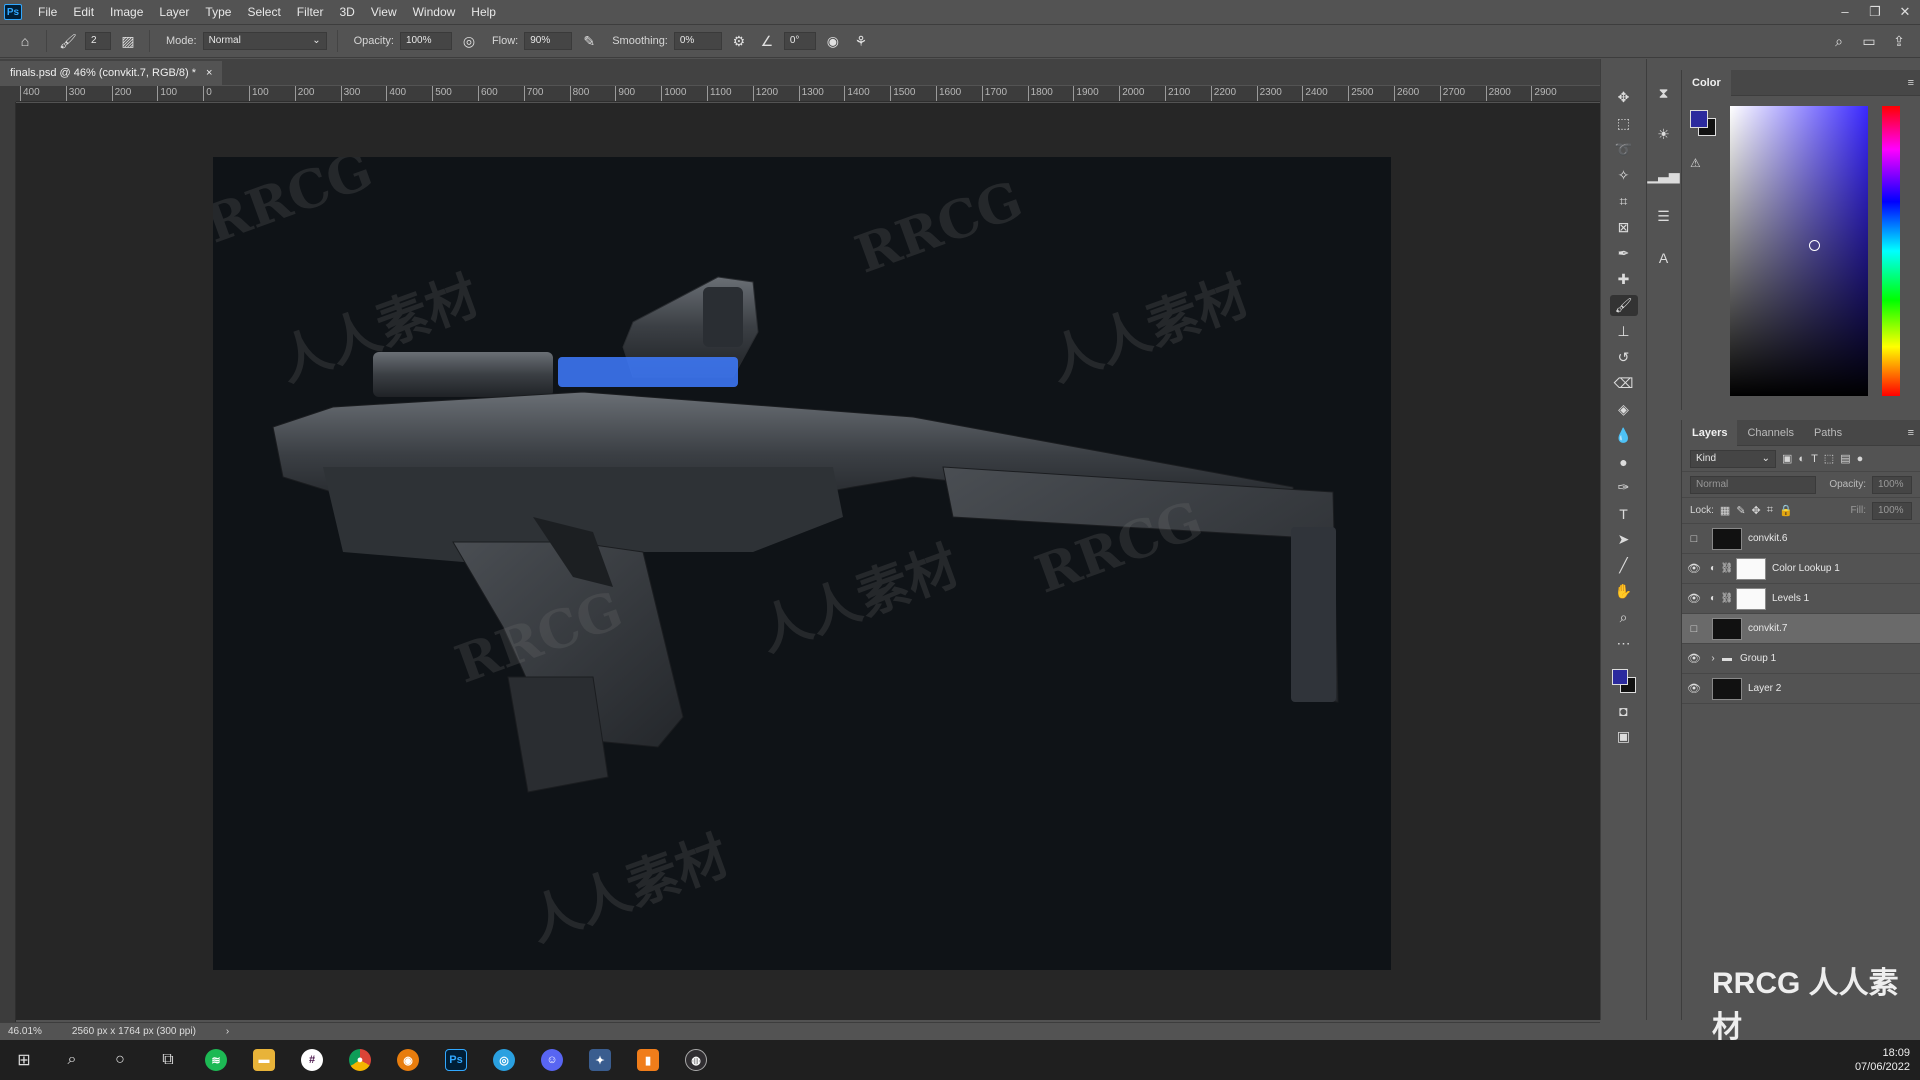 The image size is (1920, 1080). What do you see at coordinates (1624, 201) in the screenshot?
I see `crop-tool-icon: ⌗` at bounding box center [1624, 201].